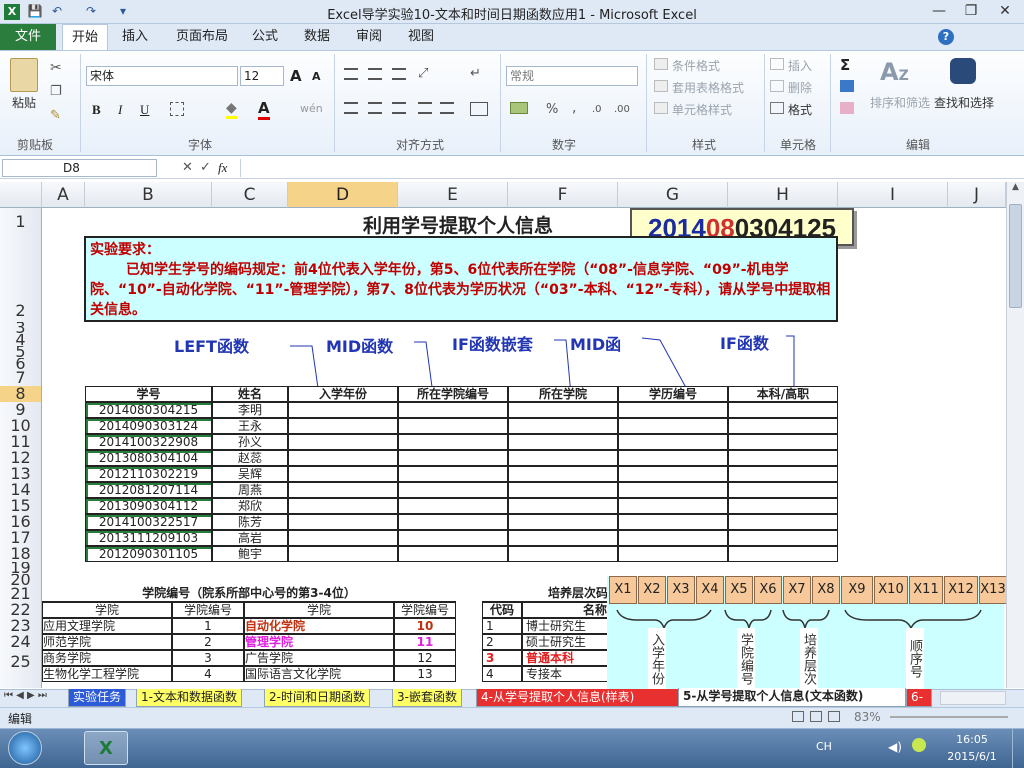 This screenshot has height=768, width=1024. What do you see at coordinates (319, 674) in the screenshot?
I see `college-name-cell: 国际语言文化学院` at bounding box center [319, 674].